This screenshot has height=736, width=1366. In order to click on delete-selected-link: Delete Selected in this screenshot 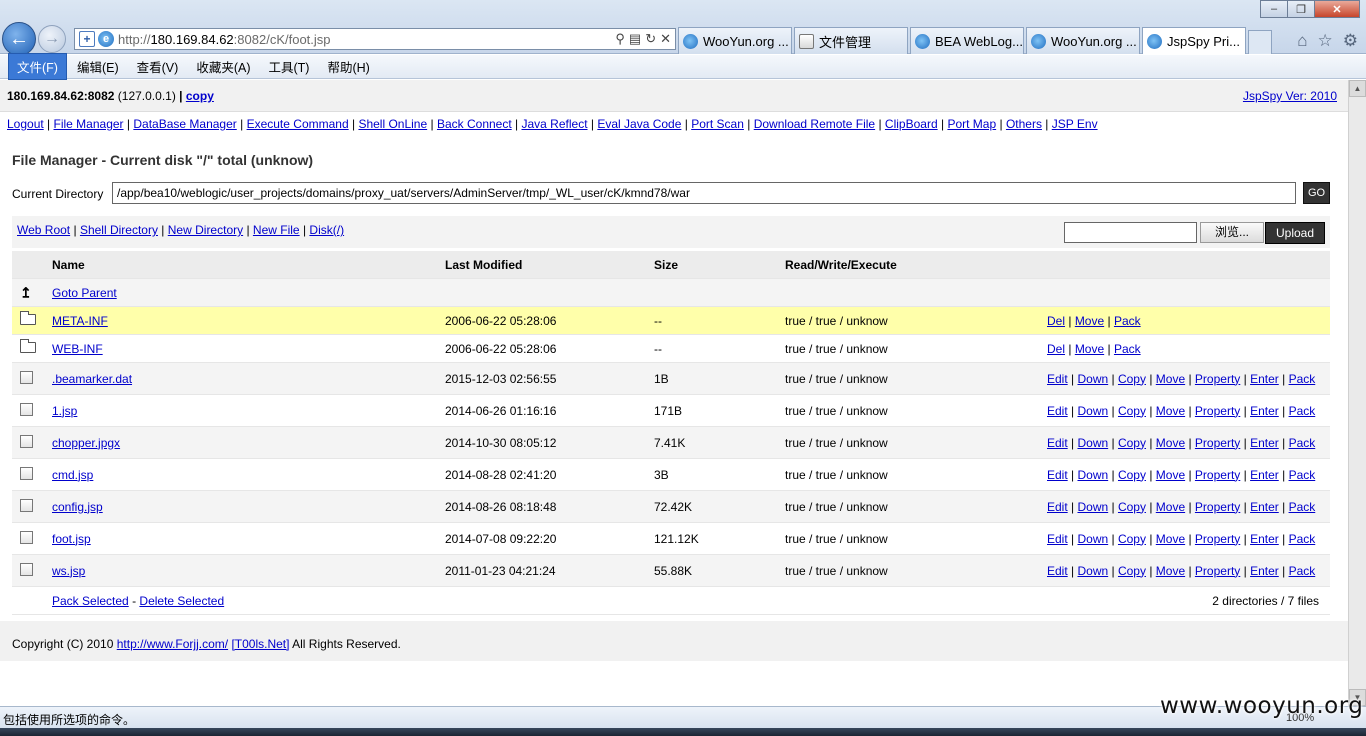, I will do `click(181, 601)`.